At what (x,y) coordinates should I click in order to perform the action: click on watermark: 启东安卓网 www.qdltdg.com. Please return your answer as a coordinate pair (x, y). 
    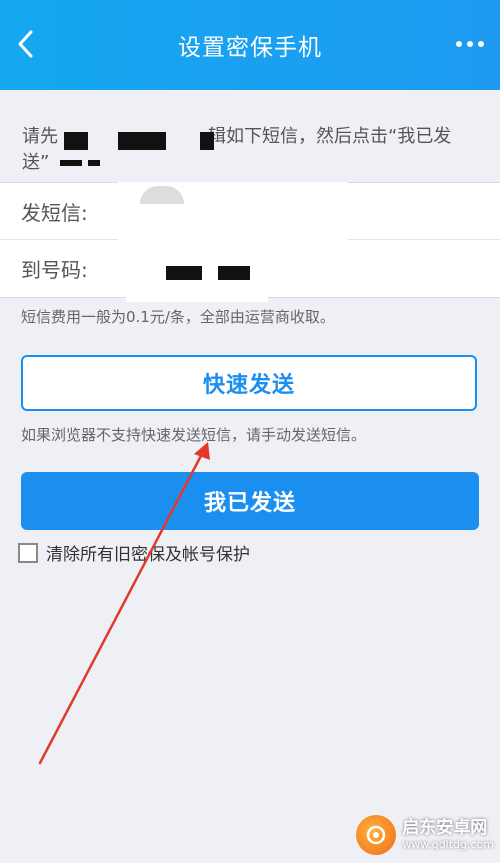
    Looking at the image, I should click on (425, 835).